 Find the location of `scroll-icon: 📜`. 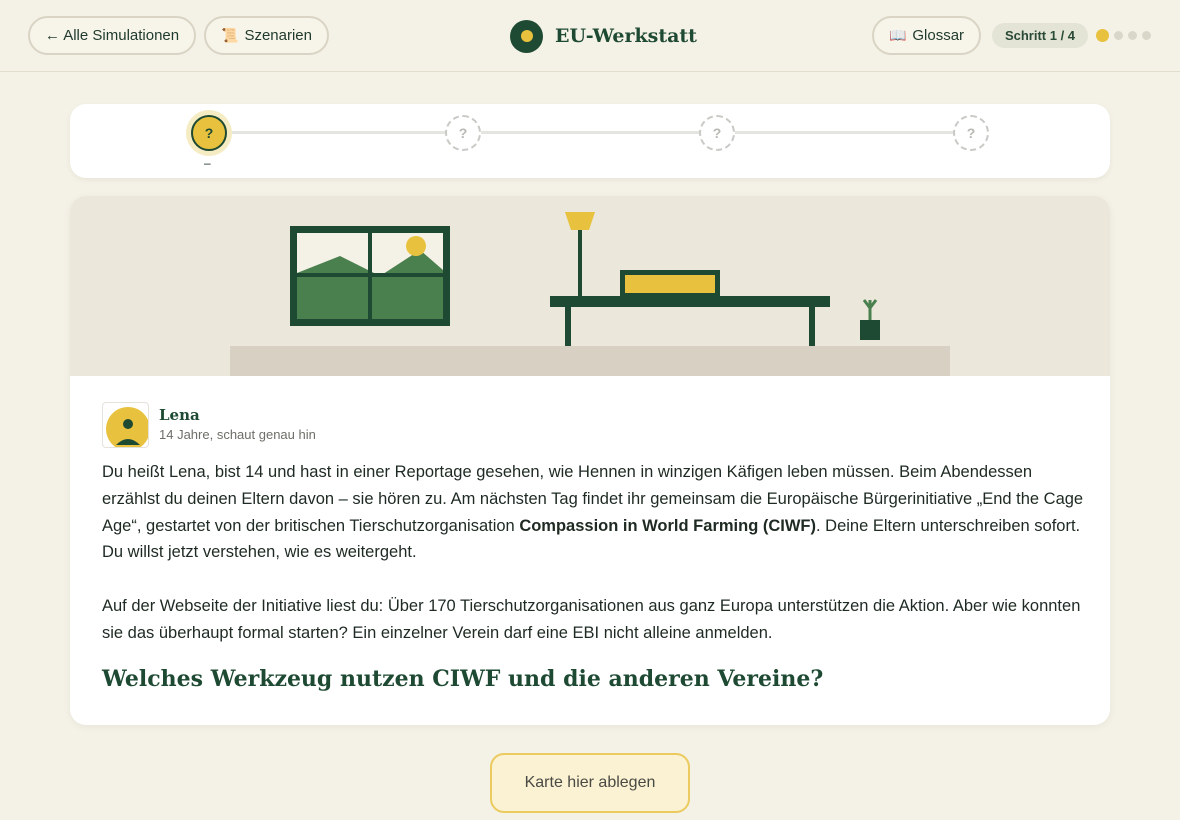

scroll-icon: 📜 is located at coordinates (230, 35).